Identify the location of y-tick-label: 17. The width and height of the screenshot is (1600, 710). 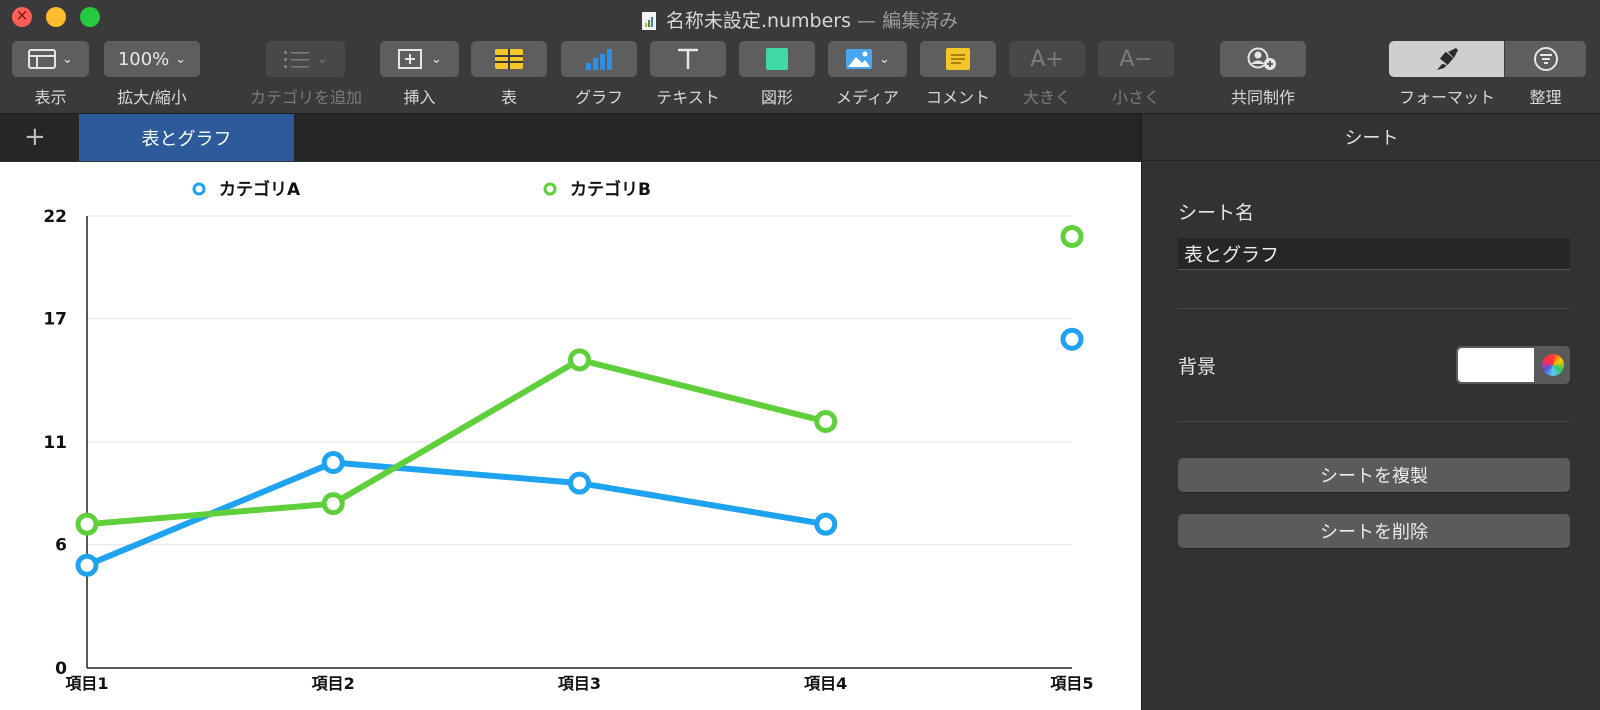
(55, 320).